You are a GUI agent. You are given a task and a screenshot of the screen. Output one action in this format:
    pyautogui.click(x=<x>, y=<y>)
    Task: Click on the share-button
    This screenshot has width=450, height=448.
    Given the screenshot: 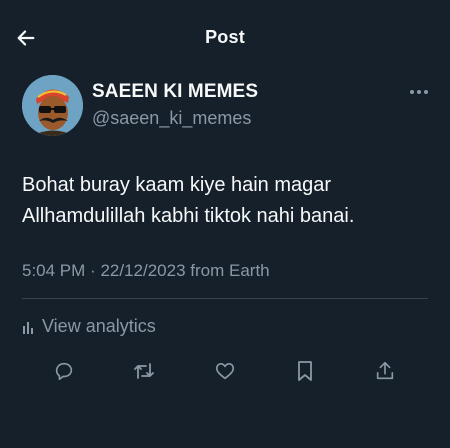 What is the action you would take?
    pyautogui.click(x=385, y=371)
    